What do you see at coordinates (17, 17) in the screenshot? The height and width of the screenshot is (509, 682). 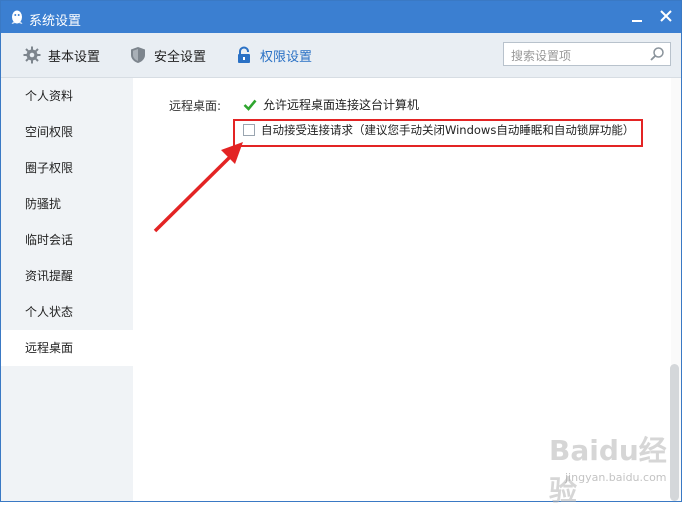 I see `penguin-icon` at bounding box center [17, 17].